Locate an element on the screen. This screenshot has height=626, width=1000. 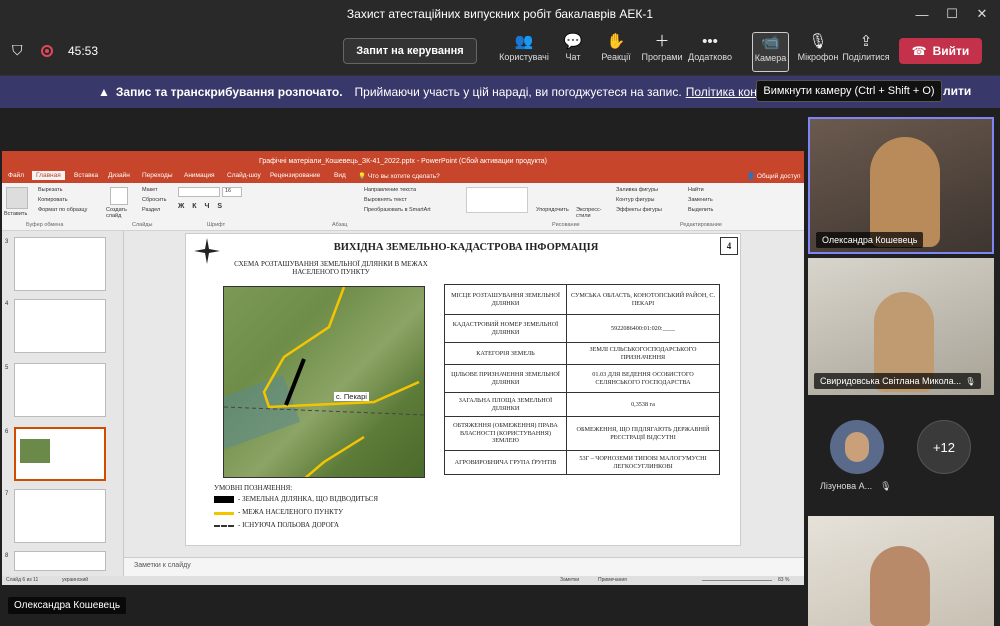
tab-design: Дизайн is located at coordinates (119, 175).